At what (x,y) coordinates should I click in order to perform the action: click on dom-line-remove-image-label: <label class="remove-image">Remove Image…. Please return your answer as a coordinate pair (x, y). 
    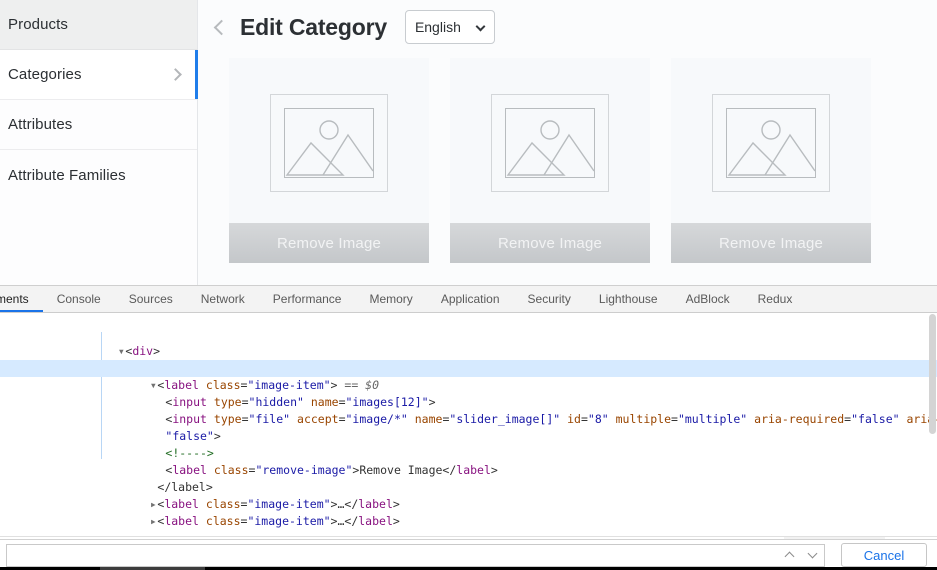
    Looking at the image, I should click on (468, 461).